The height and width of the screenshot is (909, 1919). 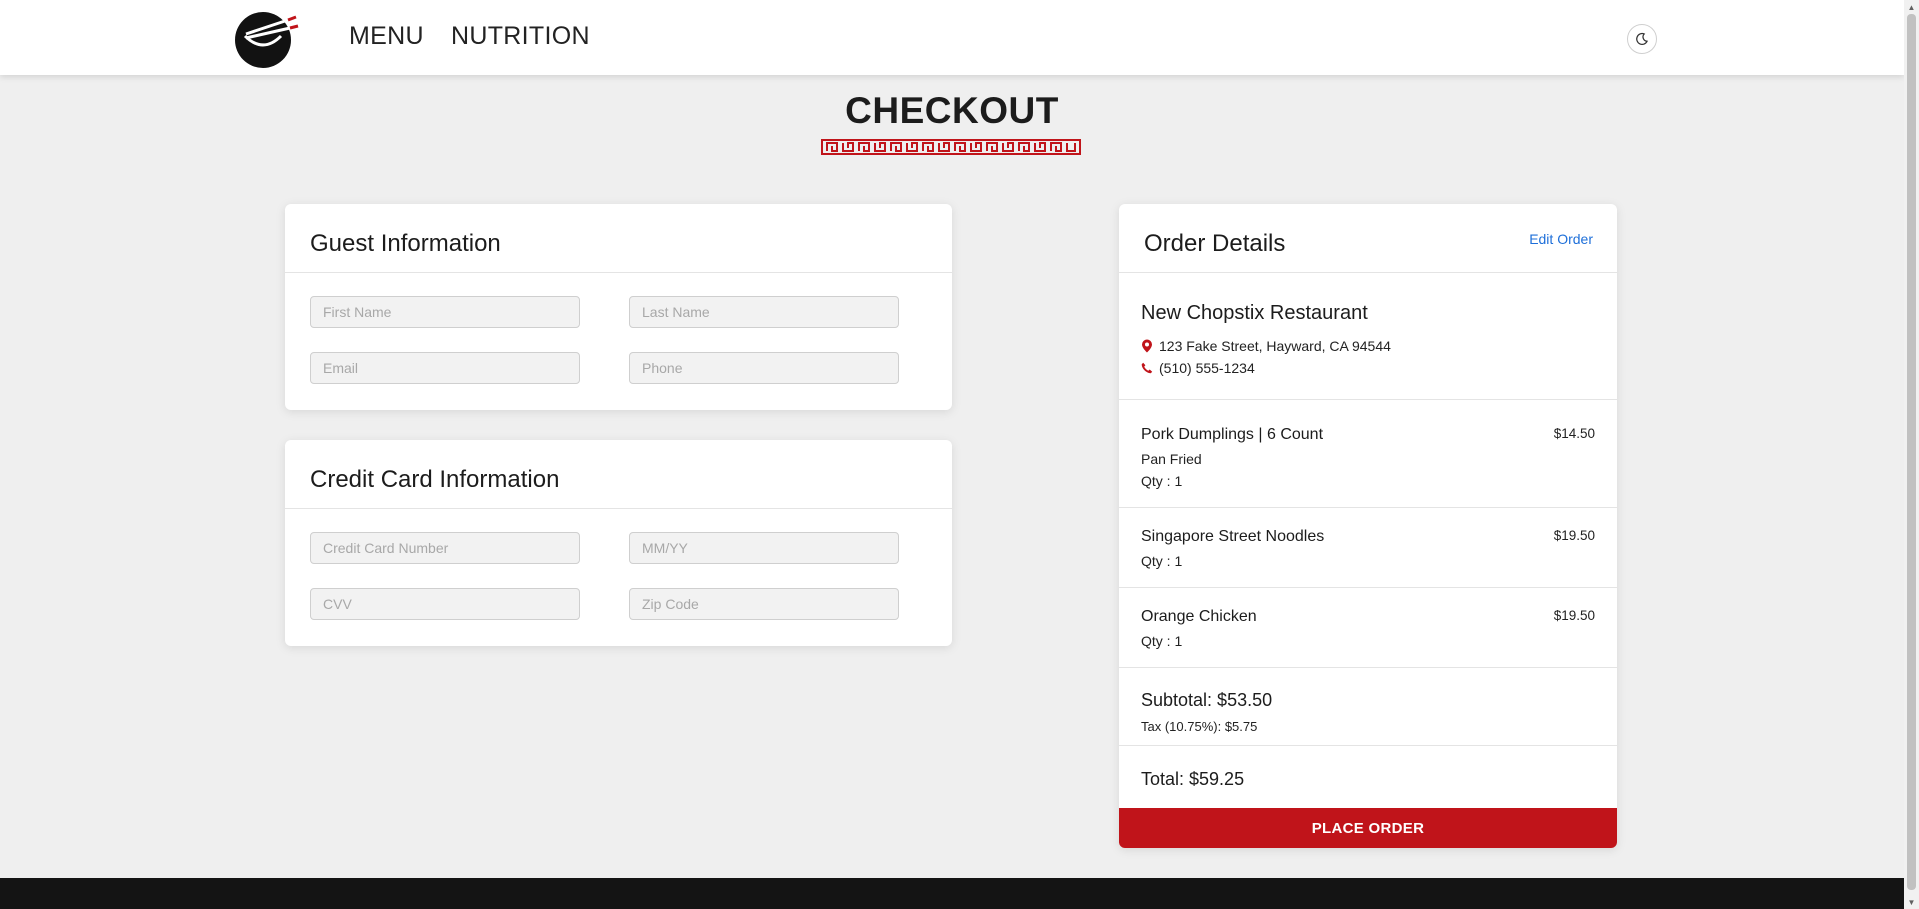 What do you see at coordinates (618, 543) in the screenshot?
I see `credit-card-information-card: Credit Card Information` at bounding box center [618, 543].